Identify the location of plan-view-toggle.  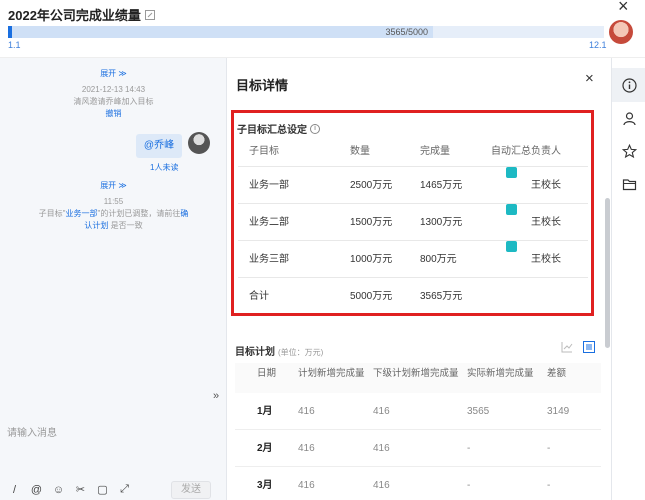
(578, 347).